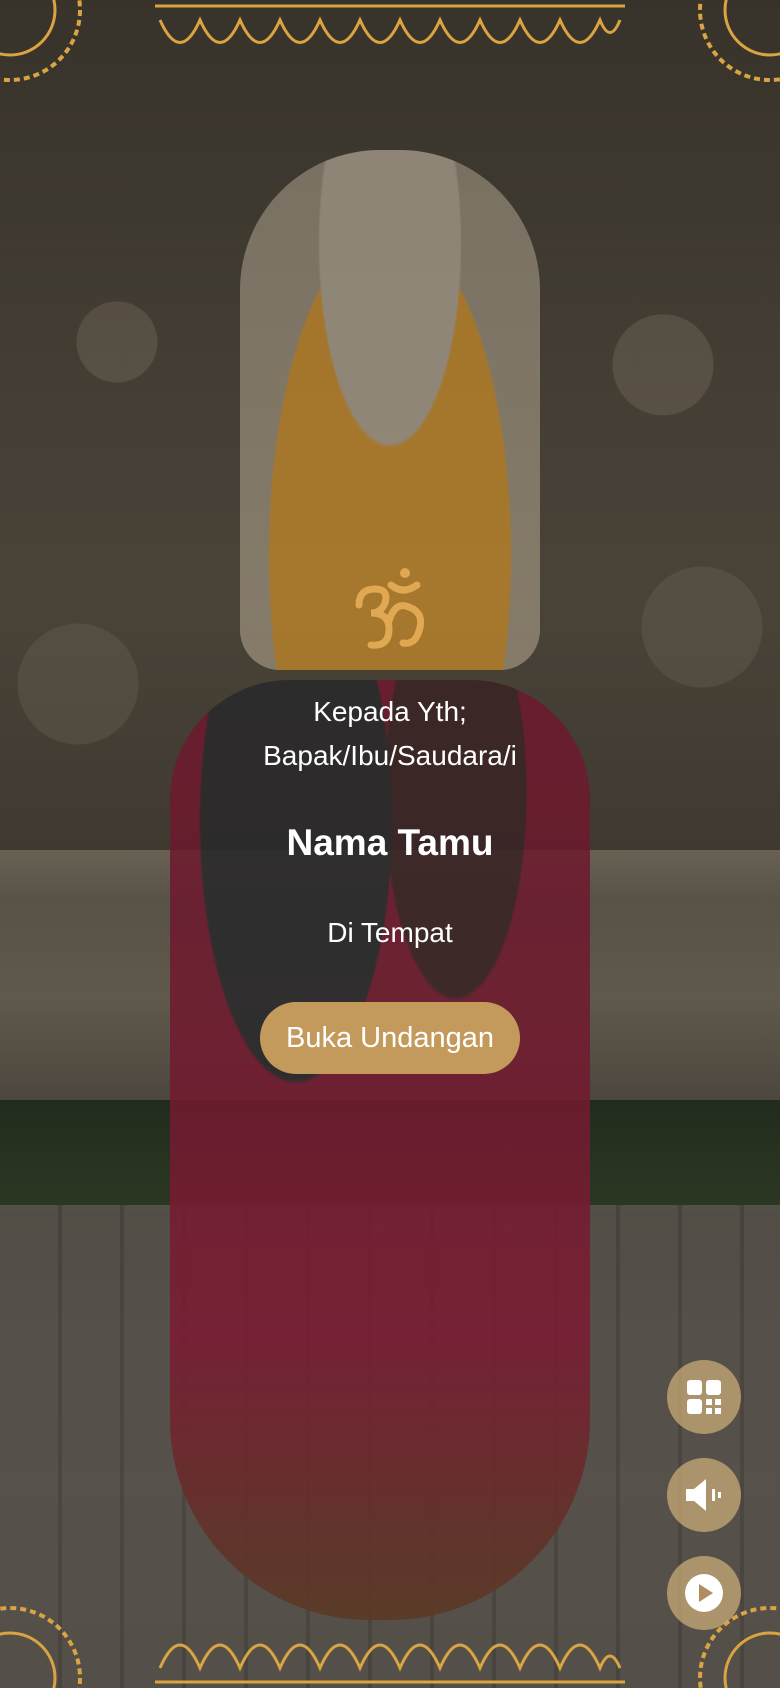  Describe the element at coordinates (390, 734) in the screenshot. I see `greeting: Kepada Yth; Bapak/Ibu/Saudara/i` at that location.